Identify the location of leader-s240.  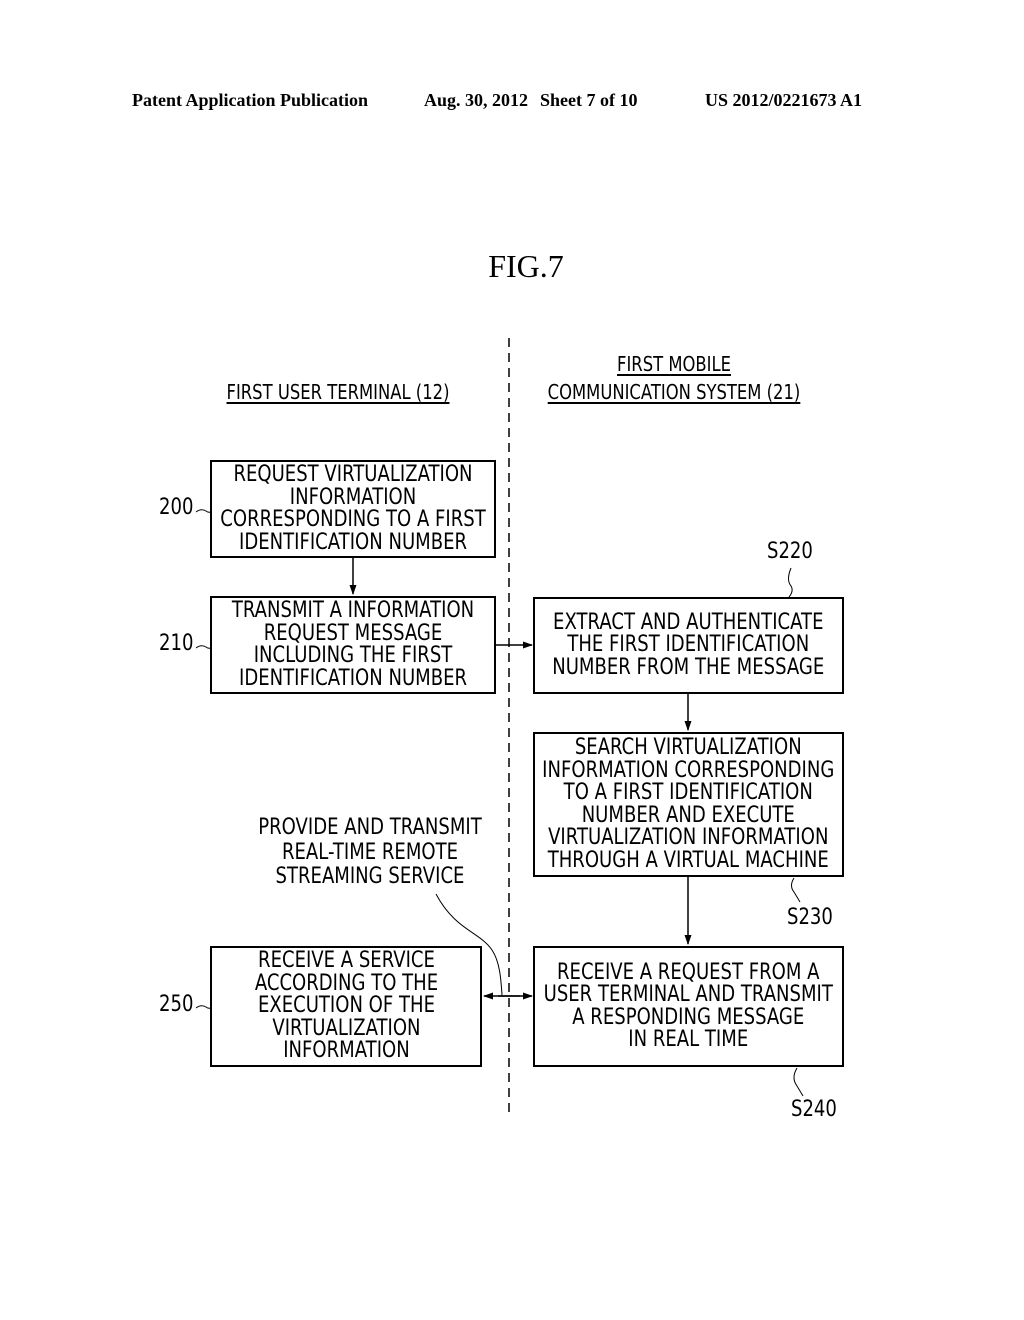
(798, 1082).